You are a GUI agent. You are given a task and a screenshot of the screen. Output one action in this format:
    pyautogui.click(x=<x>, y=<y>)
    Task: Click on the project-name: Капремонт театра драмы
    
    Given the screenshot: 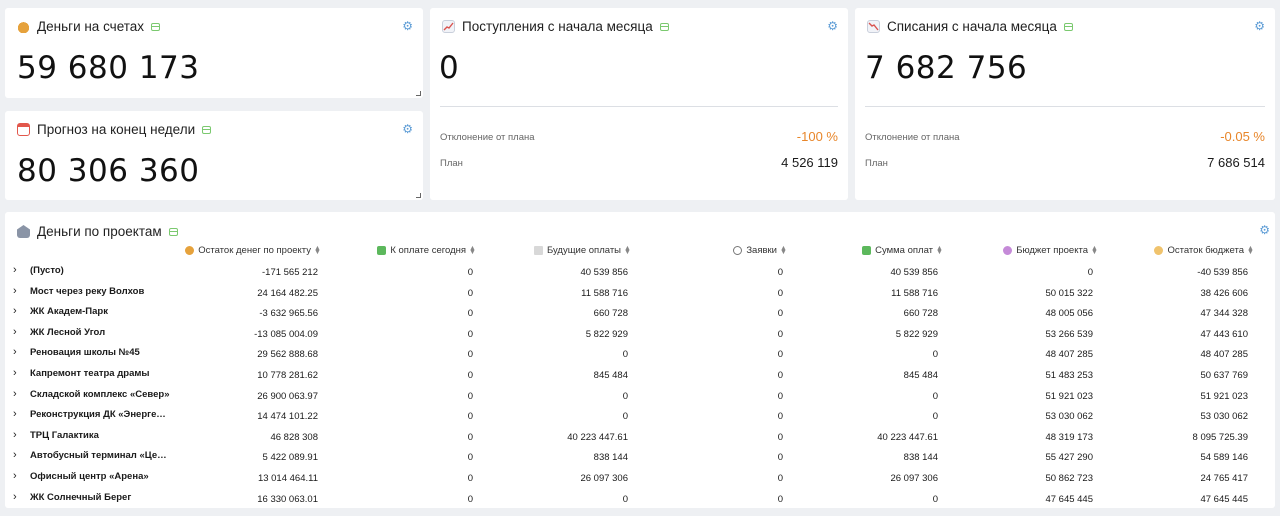 What is the action you would take?
    pyautogui.click(x=90, y=373)
    